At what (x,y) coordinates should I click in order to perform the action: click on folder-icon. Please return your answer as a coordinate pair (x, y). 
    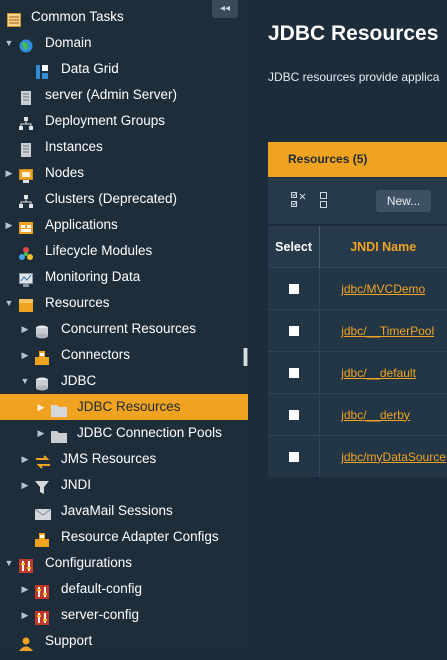
    Looking at the image, I should click on (59, 434).